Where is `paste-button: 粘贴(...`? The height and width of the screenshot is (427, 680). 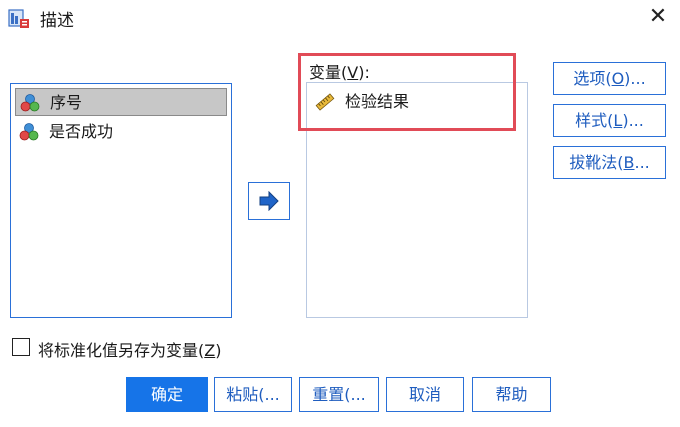 paste-button: 粘贴(... is located at coordinates (253, 394).